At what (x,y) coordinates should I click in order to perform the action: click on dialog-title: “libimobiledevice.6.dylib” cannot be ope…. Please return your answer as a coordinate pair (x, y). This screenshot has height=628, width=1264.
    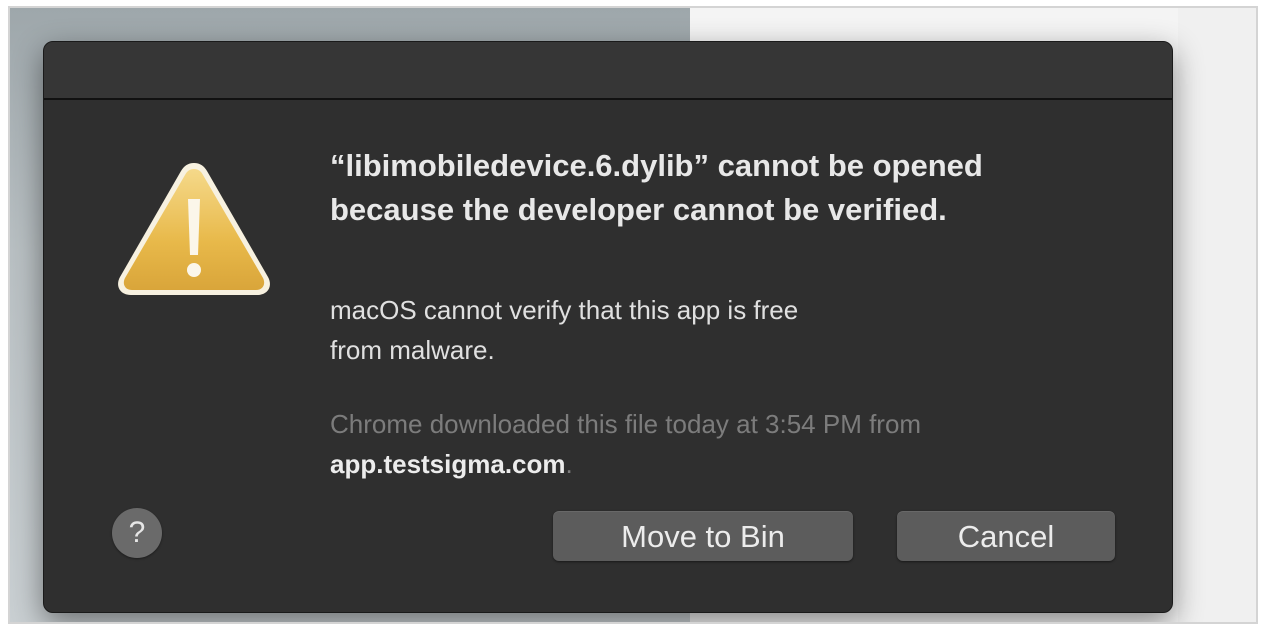
    Looking at the image, I should click on (656, 187).